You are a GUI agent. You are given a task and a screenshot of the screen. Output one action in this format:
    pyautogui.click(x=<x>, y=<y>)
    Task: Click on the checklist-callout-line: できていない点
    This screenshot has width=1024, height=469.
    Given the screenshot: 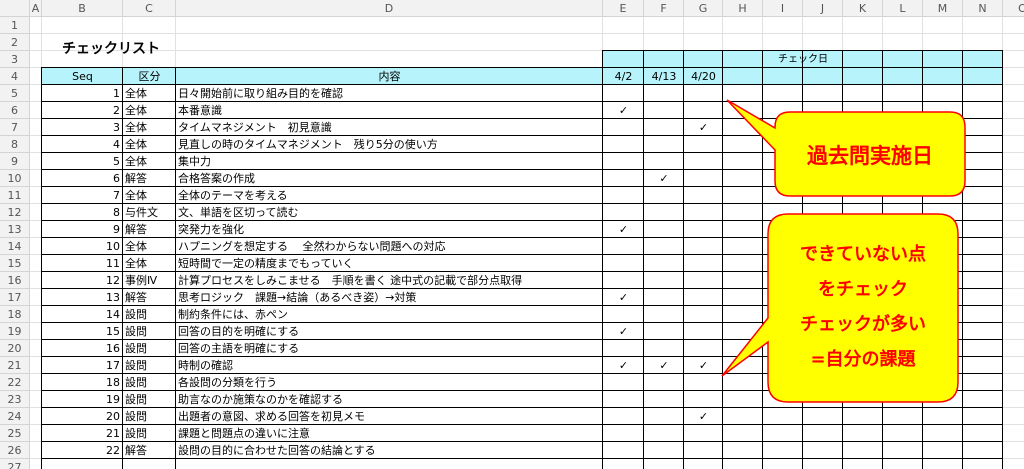 What is the action you would take?
    pyautogui.click(x=863, y=254)
    